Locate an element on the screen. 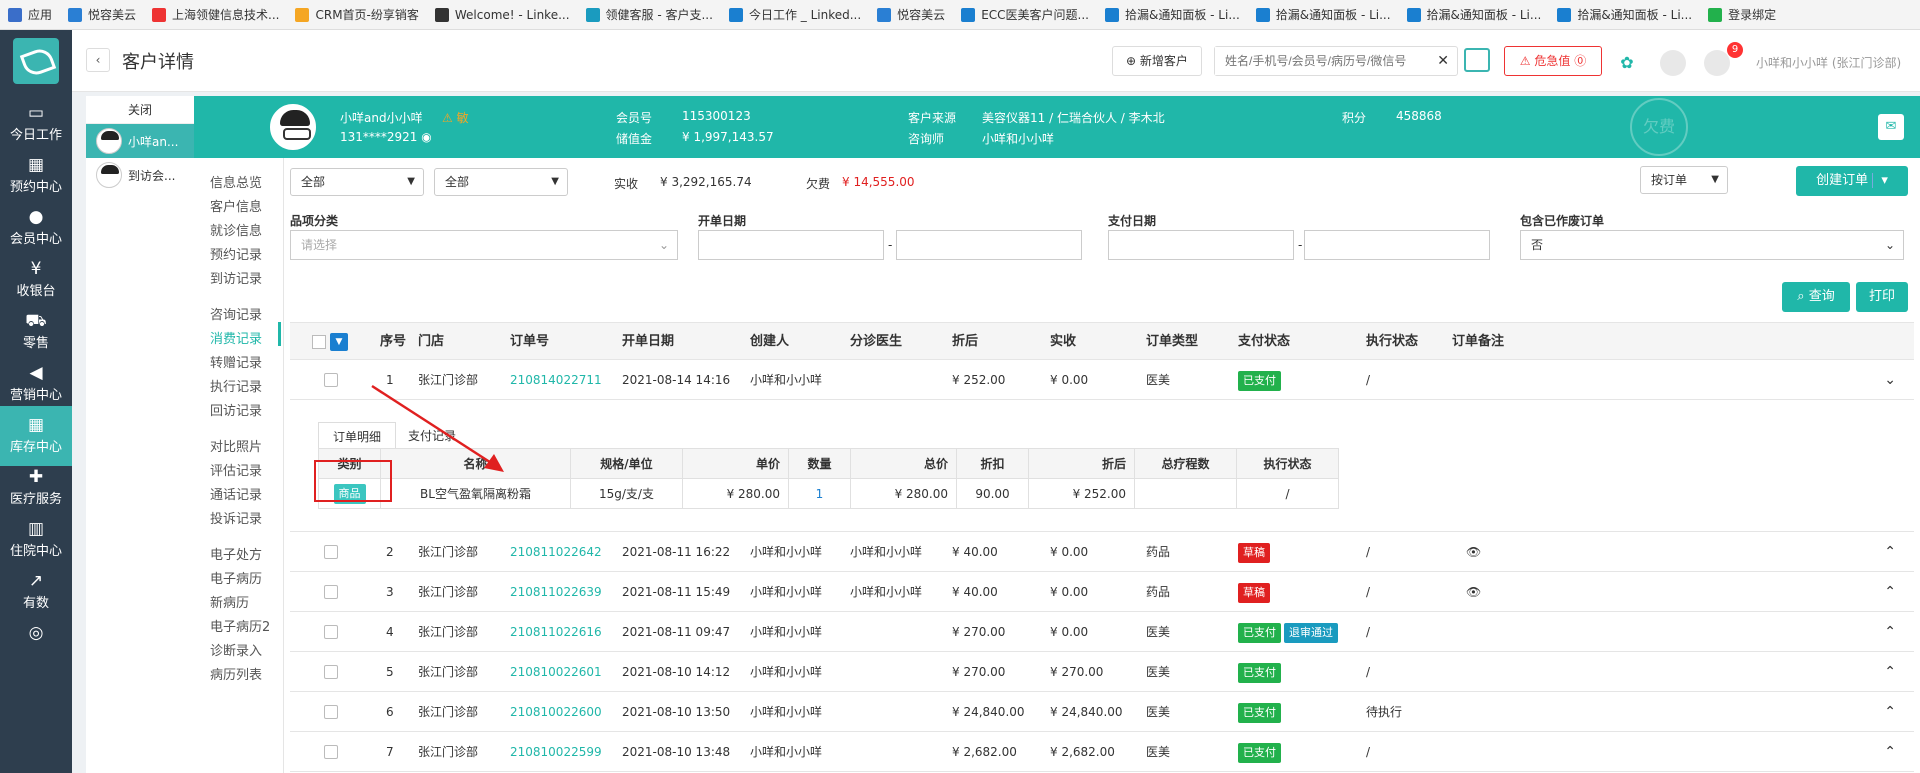 This screenshot has height=773, width=1920. danger-value-button: ⚠ 危急值 ⓪ is located at coordinates (1553, 61).